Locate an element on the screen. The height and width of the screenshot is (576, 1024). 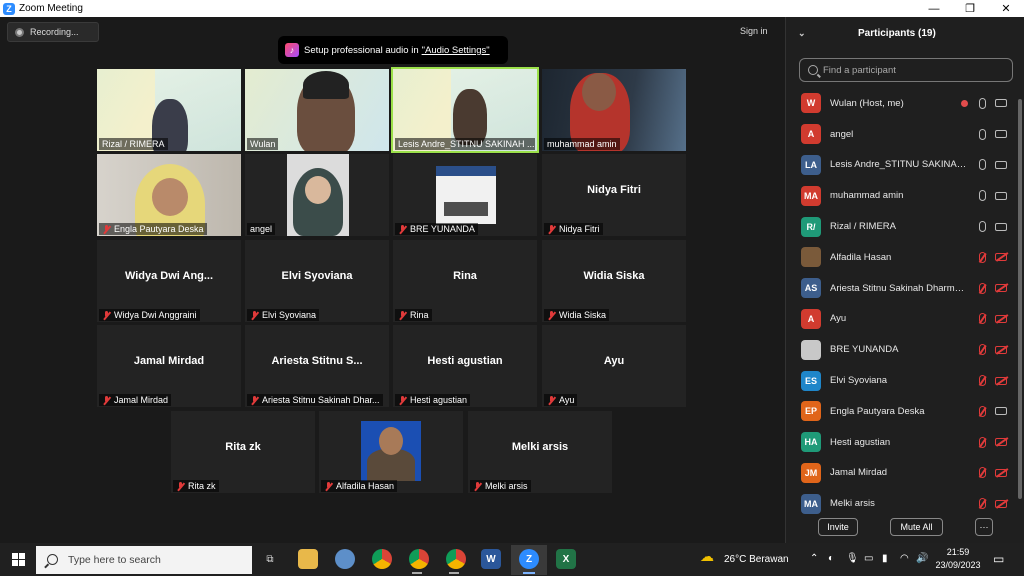
audio-settings-link: "Audio Settings" is located at coordinates (456, 50).